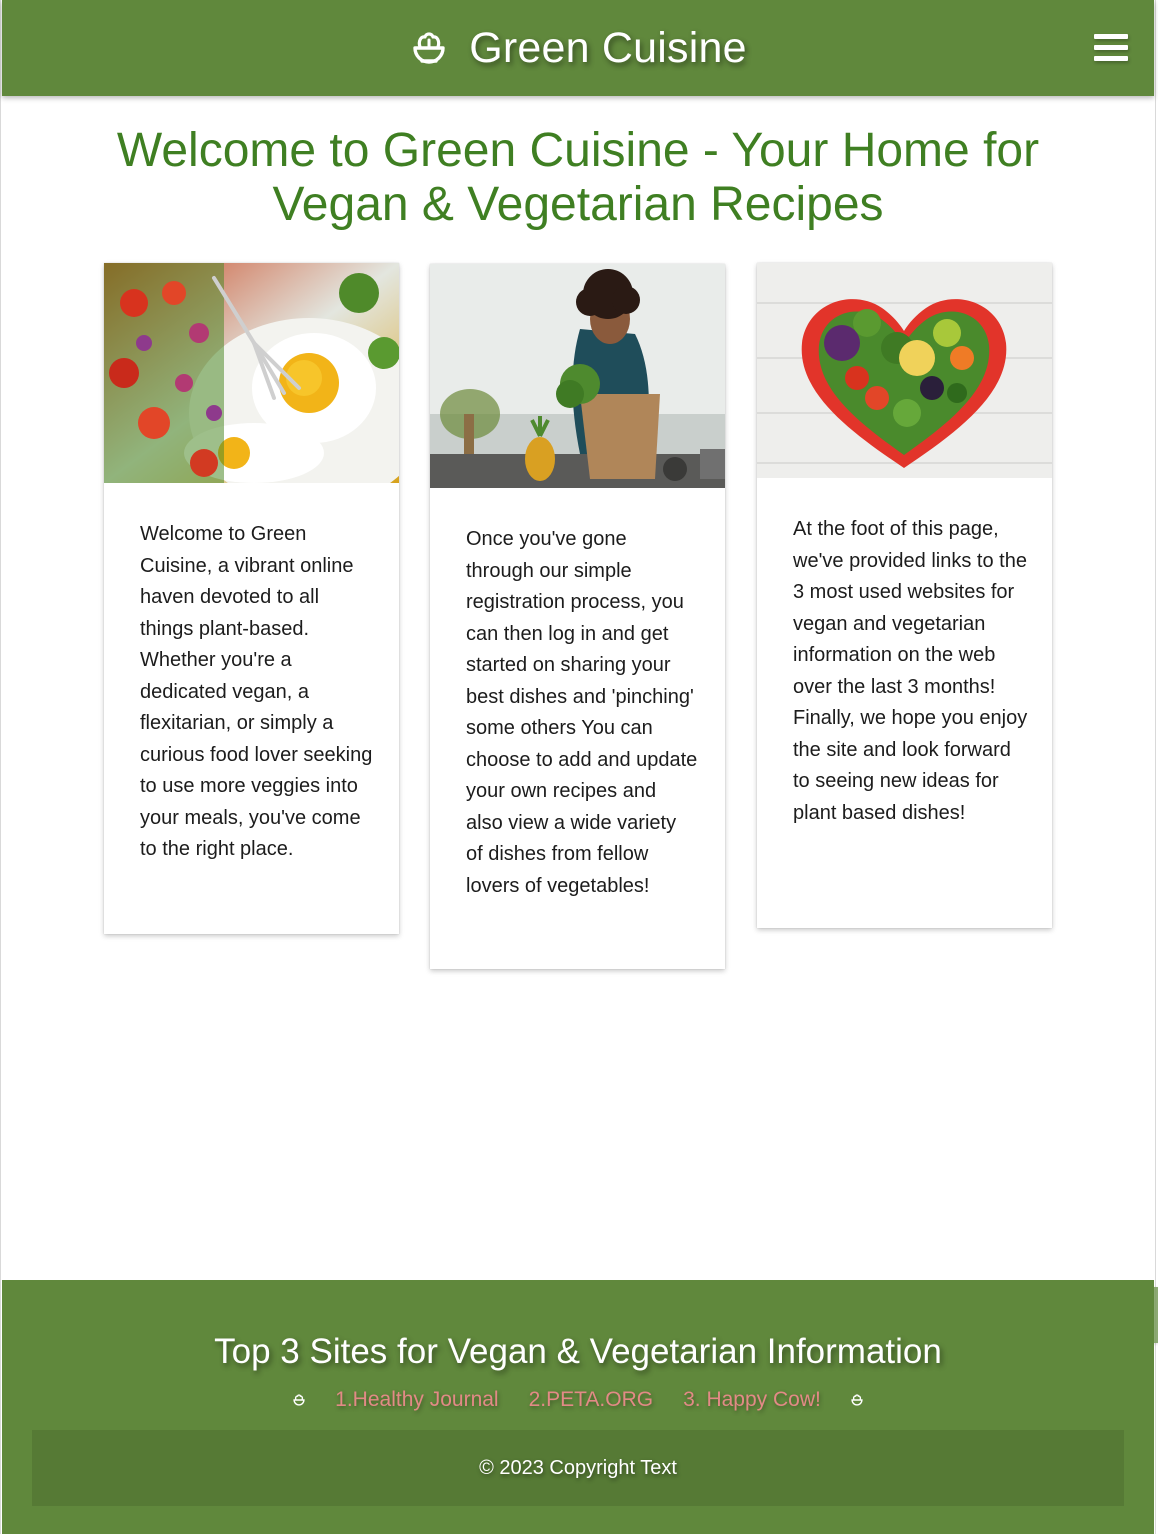  Describe the element at coordinates (416, 1400) in the screenshot. I see `footer-link-healthy-journal: 1.Healthy Journal` at that location.